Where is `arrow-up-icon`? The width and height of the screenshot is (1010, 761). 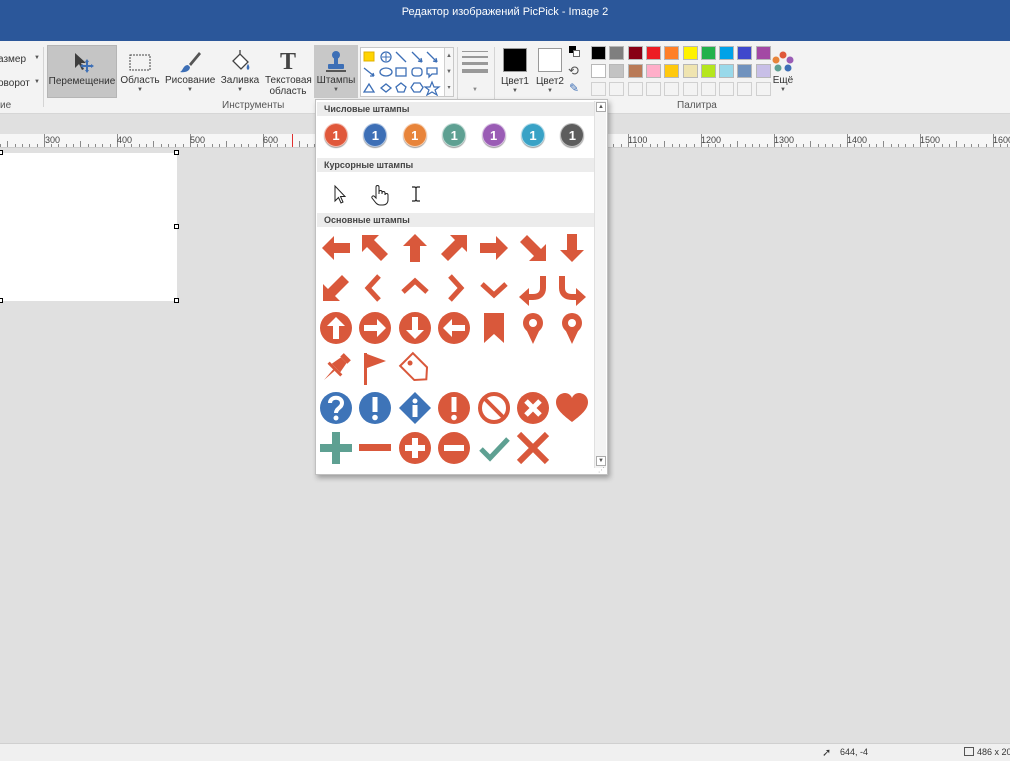
arrow-up-icon is located at coordinates (415, 248).